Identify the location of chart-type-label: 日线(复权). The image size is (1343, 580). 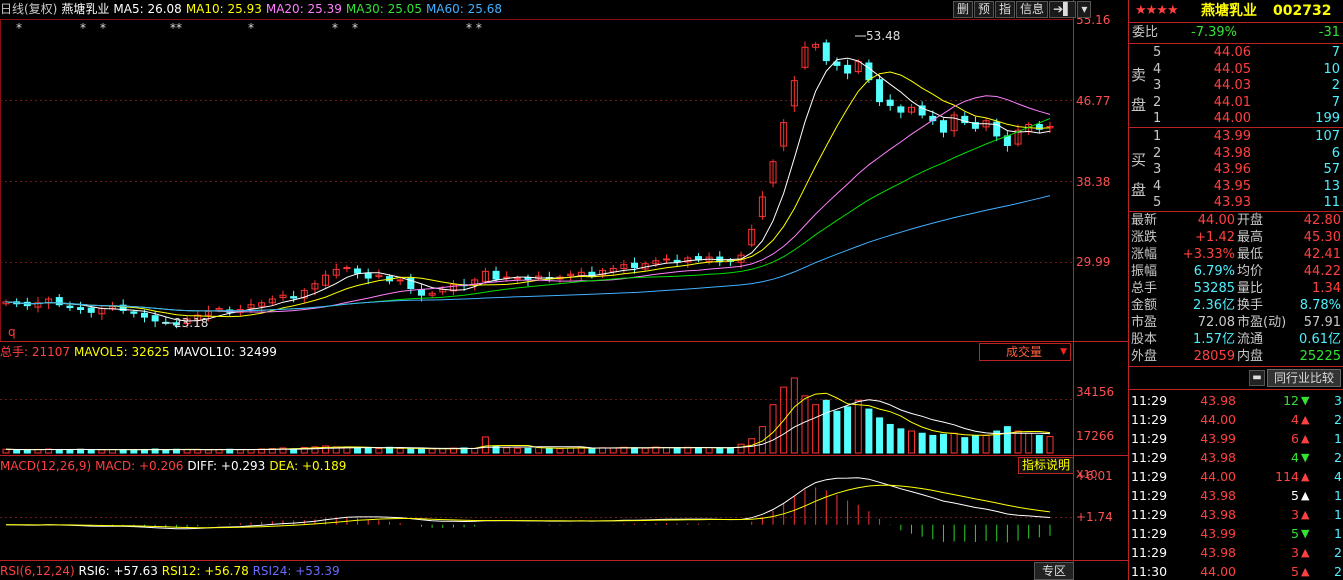
(28, 9).